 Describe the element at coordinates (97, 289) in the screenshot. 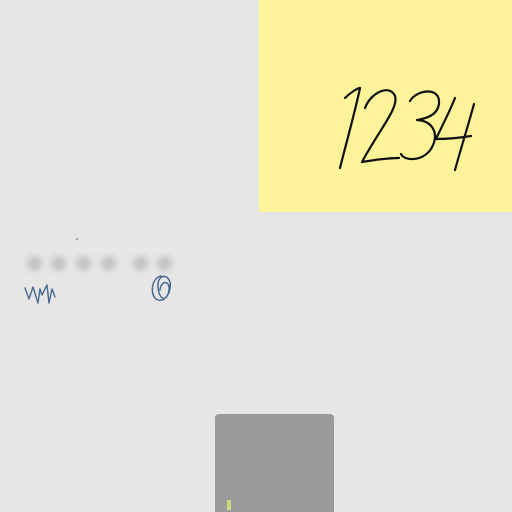

I see `scribble-mark` at that location.